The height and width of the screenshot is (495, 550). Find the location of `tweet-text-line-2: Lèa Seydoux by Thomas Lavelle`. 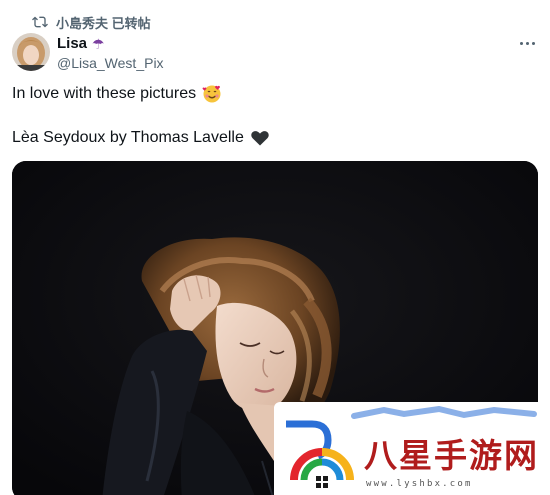

tweet-text-line-2: Lèa Seydoux by Thomas Lavelle is located at coordinates (141, 138).